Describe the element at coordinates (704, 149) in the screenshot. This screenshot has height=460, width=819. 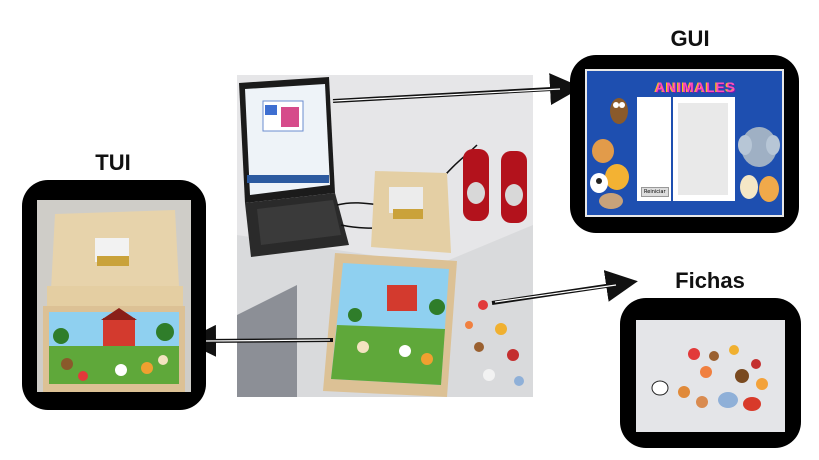
I see `gui-canvas-right` at that location.